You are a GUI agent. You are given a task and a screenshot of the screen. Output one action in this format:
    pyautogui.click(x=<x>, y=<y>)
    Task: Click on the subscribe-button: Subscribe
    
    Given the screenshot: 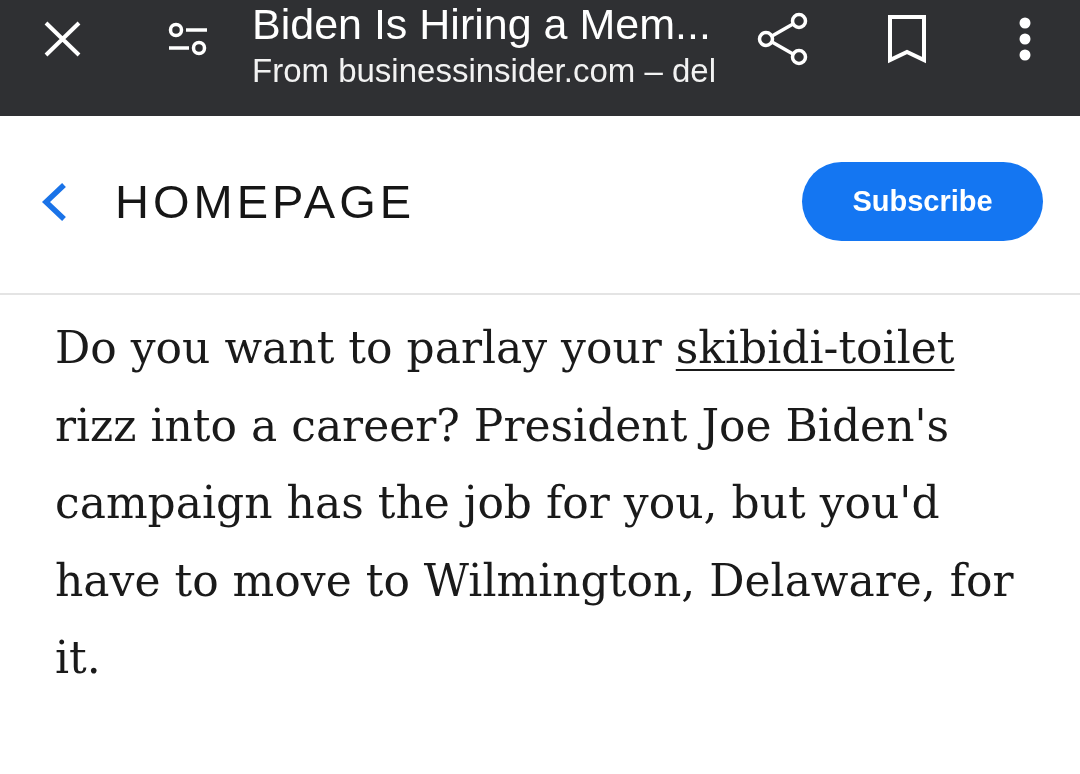 What is the action you would take?
    pyautogui.click(x=922, y=201)
    